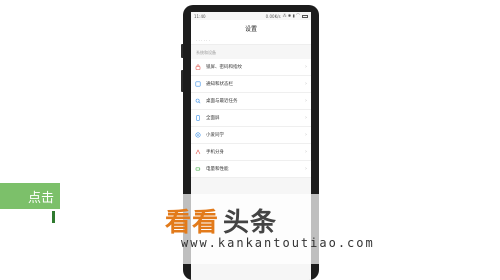 The image size is (500, 280). Describe the element at coordinates (192, 223) in the screenshot. I see `logo-text-orange: 看看` at that location.